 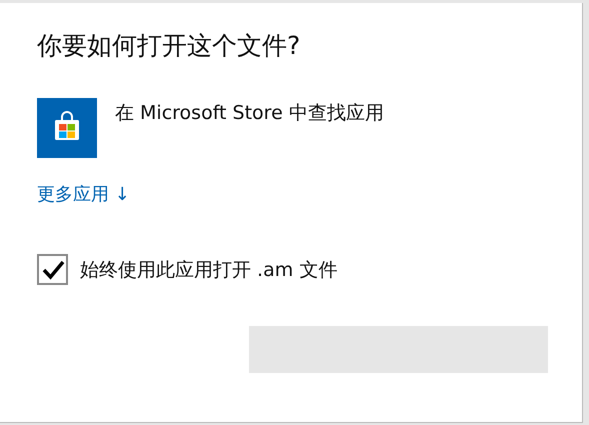 I want to click on checkbox, so click(x=52, y=269).